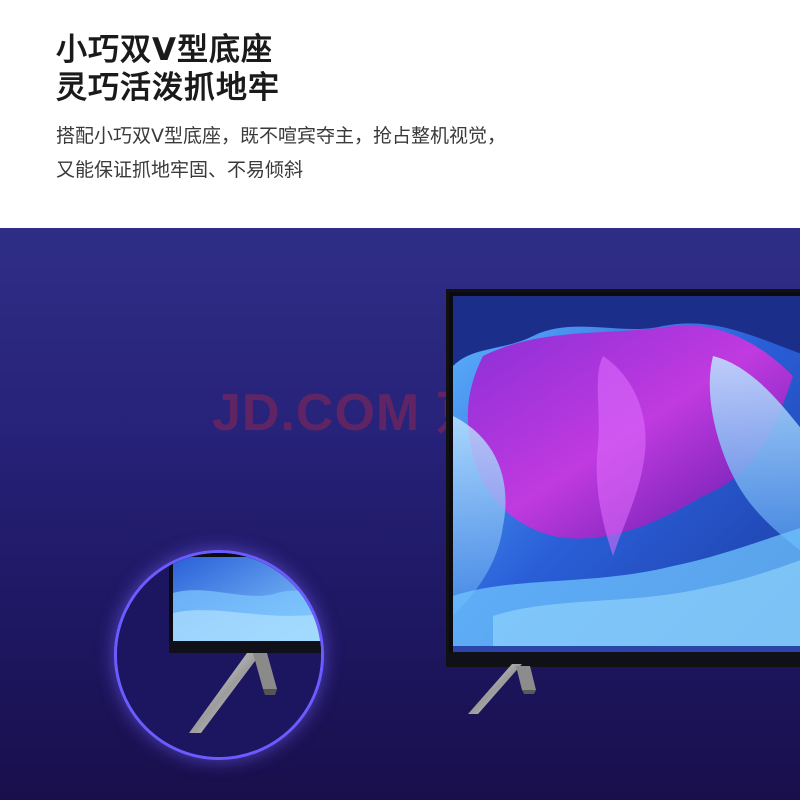 The width and height of the screenshot is (800, 800). Describe the element at coordinates (180, 170) in the screenshot. I see `description-line-2: 又能保证抓地牢固、不易倾斜` at that location.